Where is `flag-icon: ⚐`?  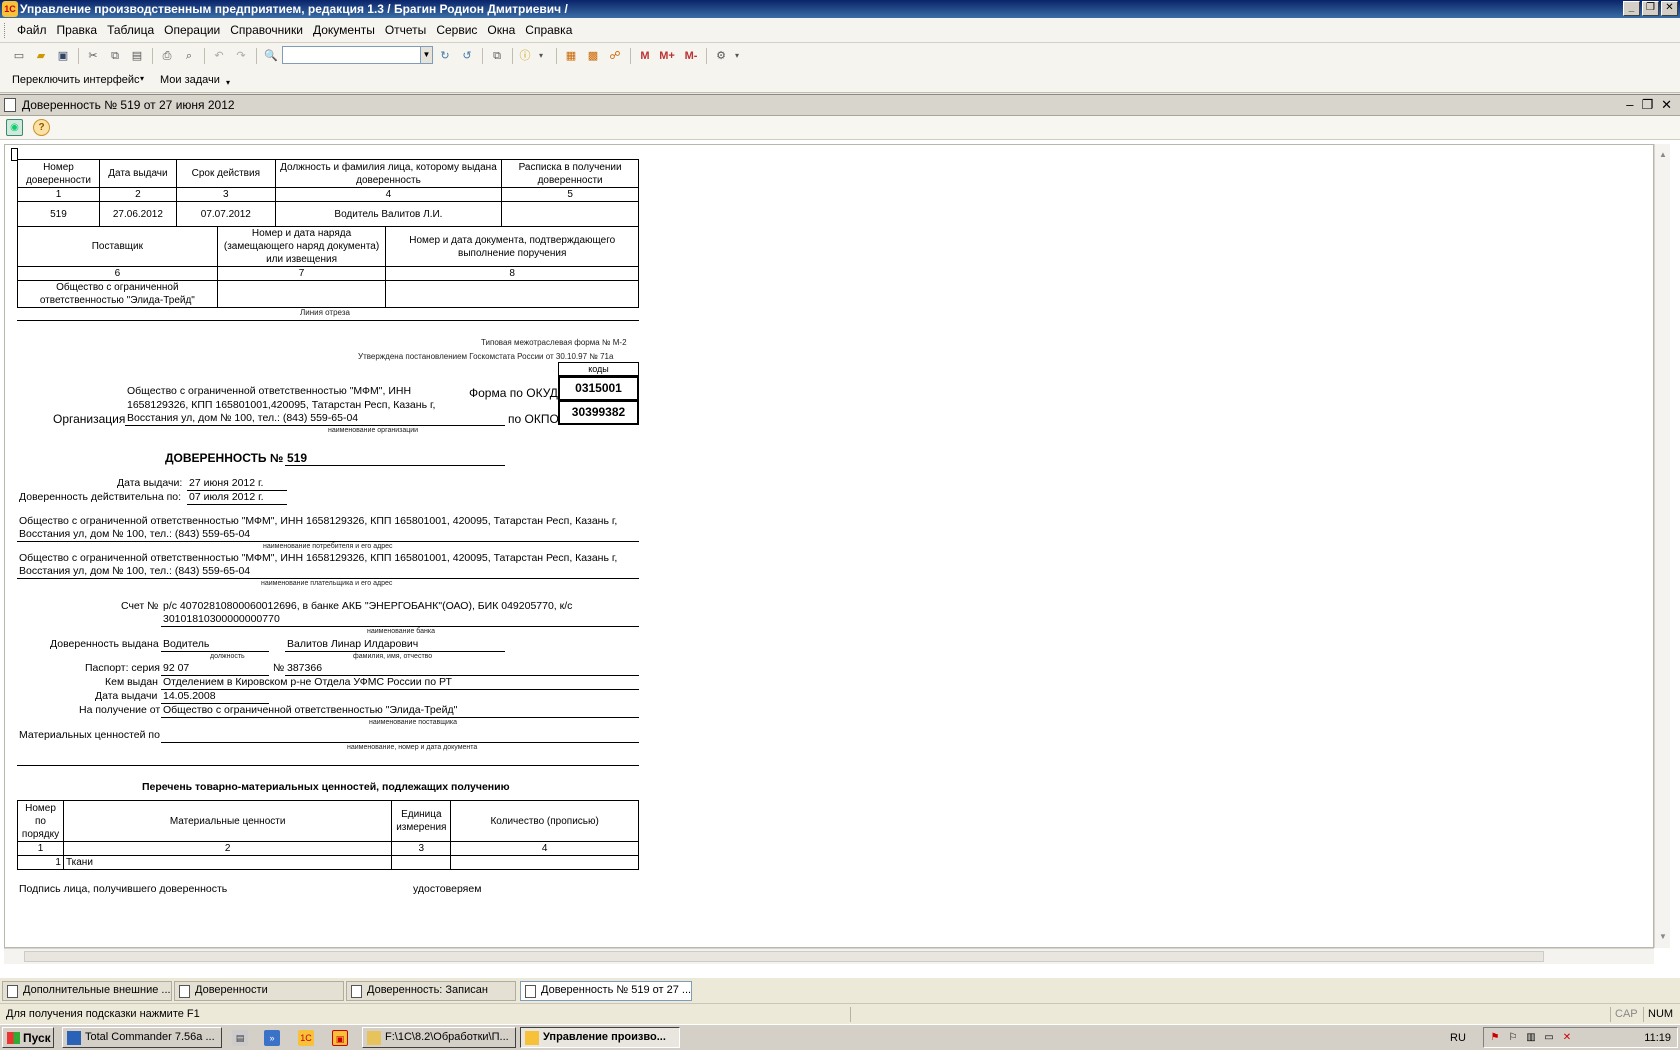 flag-icon: ⚐ is located at coordinates (1513, 1038).